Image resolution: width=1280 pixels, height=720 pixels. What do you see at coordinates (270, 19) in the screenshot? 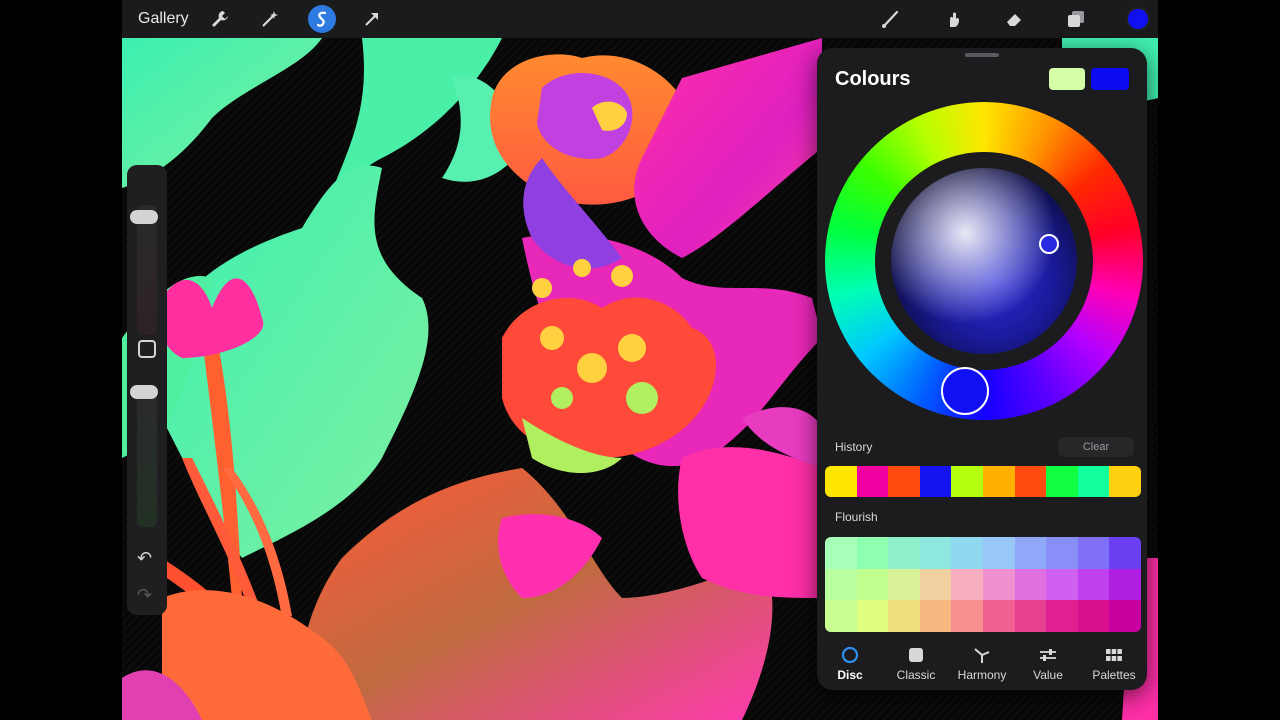
I see `magic-wand-icon` at bounding box center [270, 19].